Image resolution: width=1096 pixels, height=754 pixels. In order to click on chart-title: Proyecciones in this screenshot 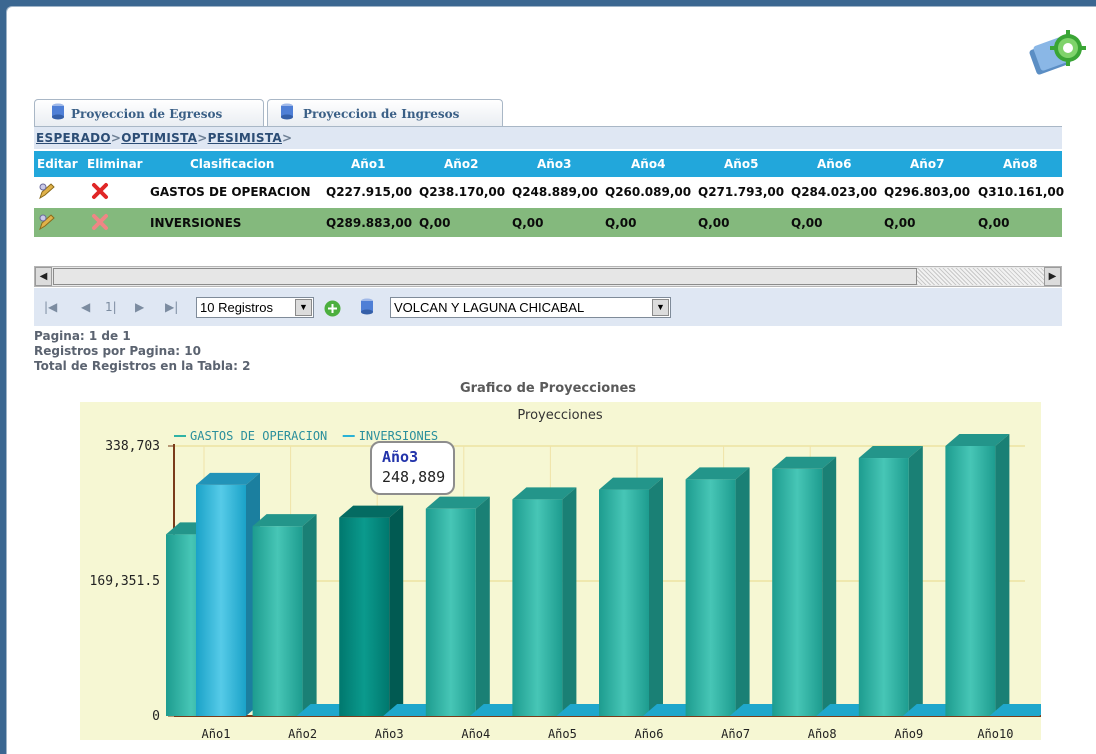, I will do `click(559, 415)`.